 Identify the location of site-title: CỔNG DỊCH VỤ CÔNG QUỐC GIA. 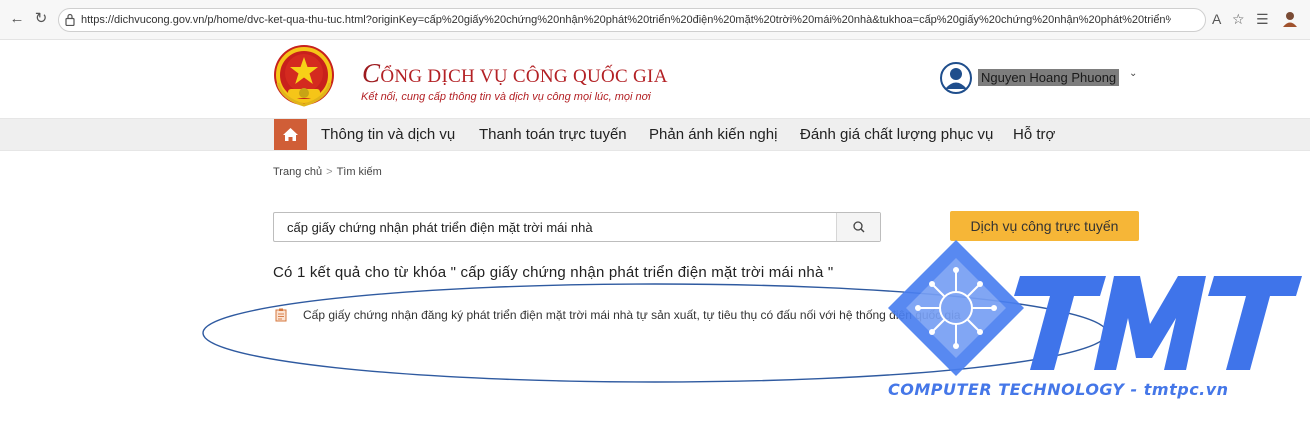
(515, 73).